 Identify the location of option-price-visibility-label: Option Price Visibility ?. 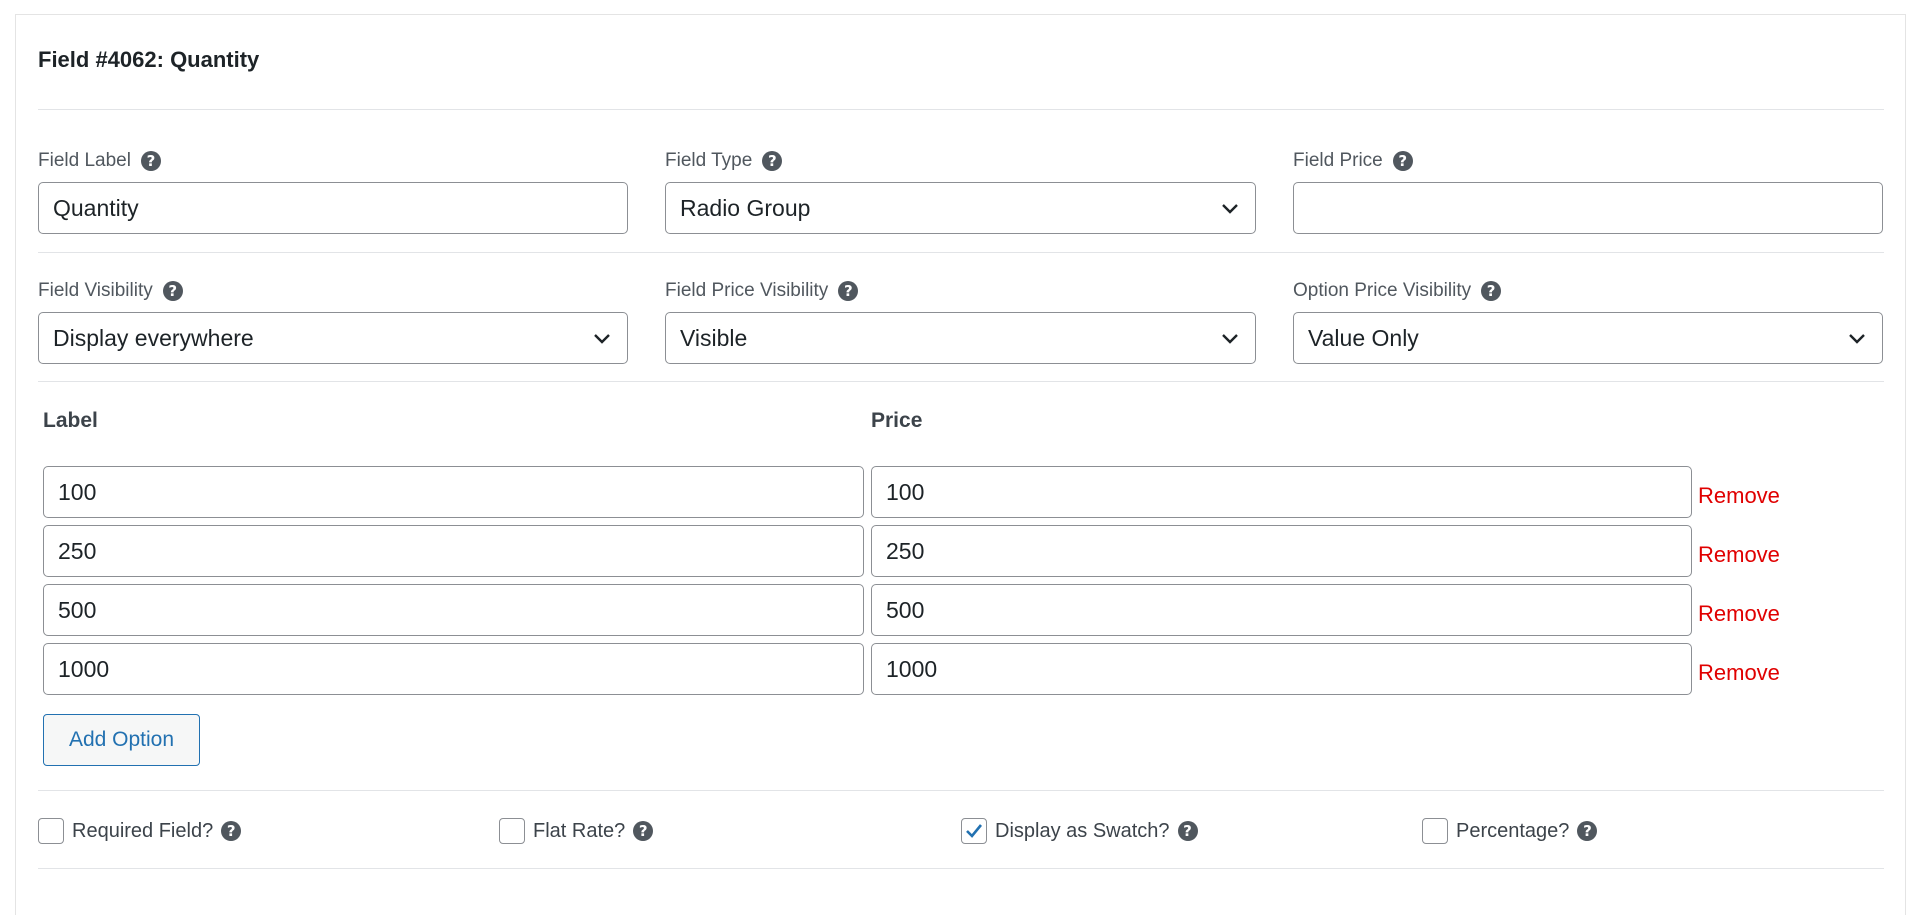
(1397, 291).